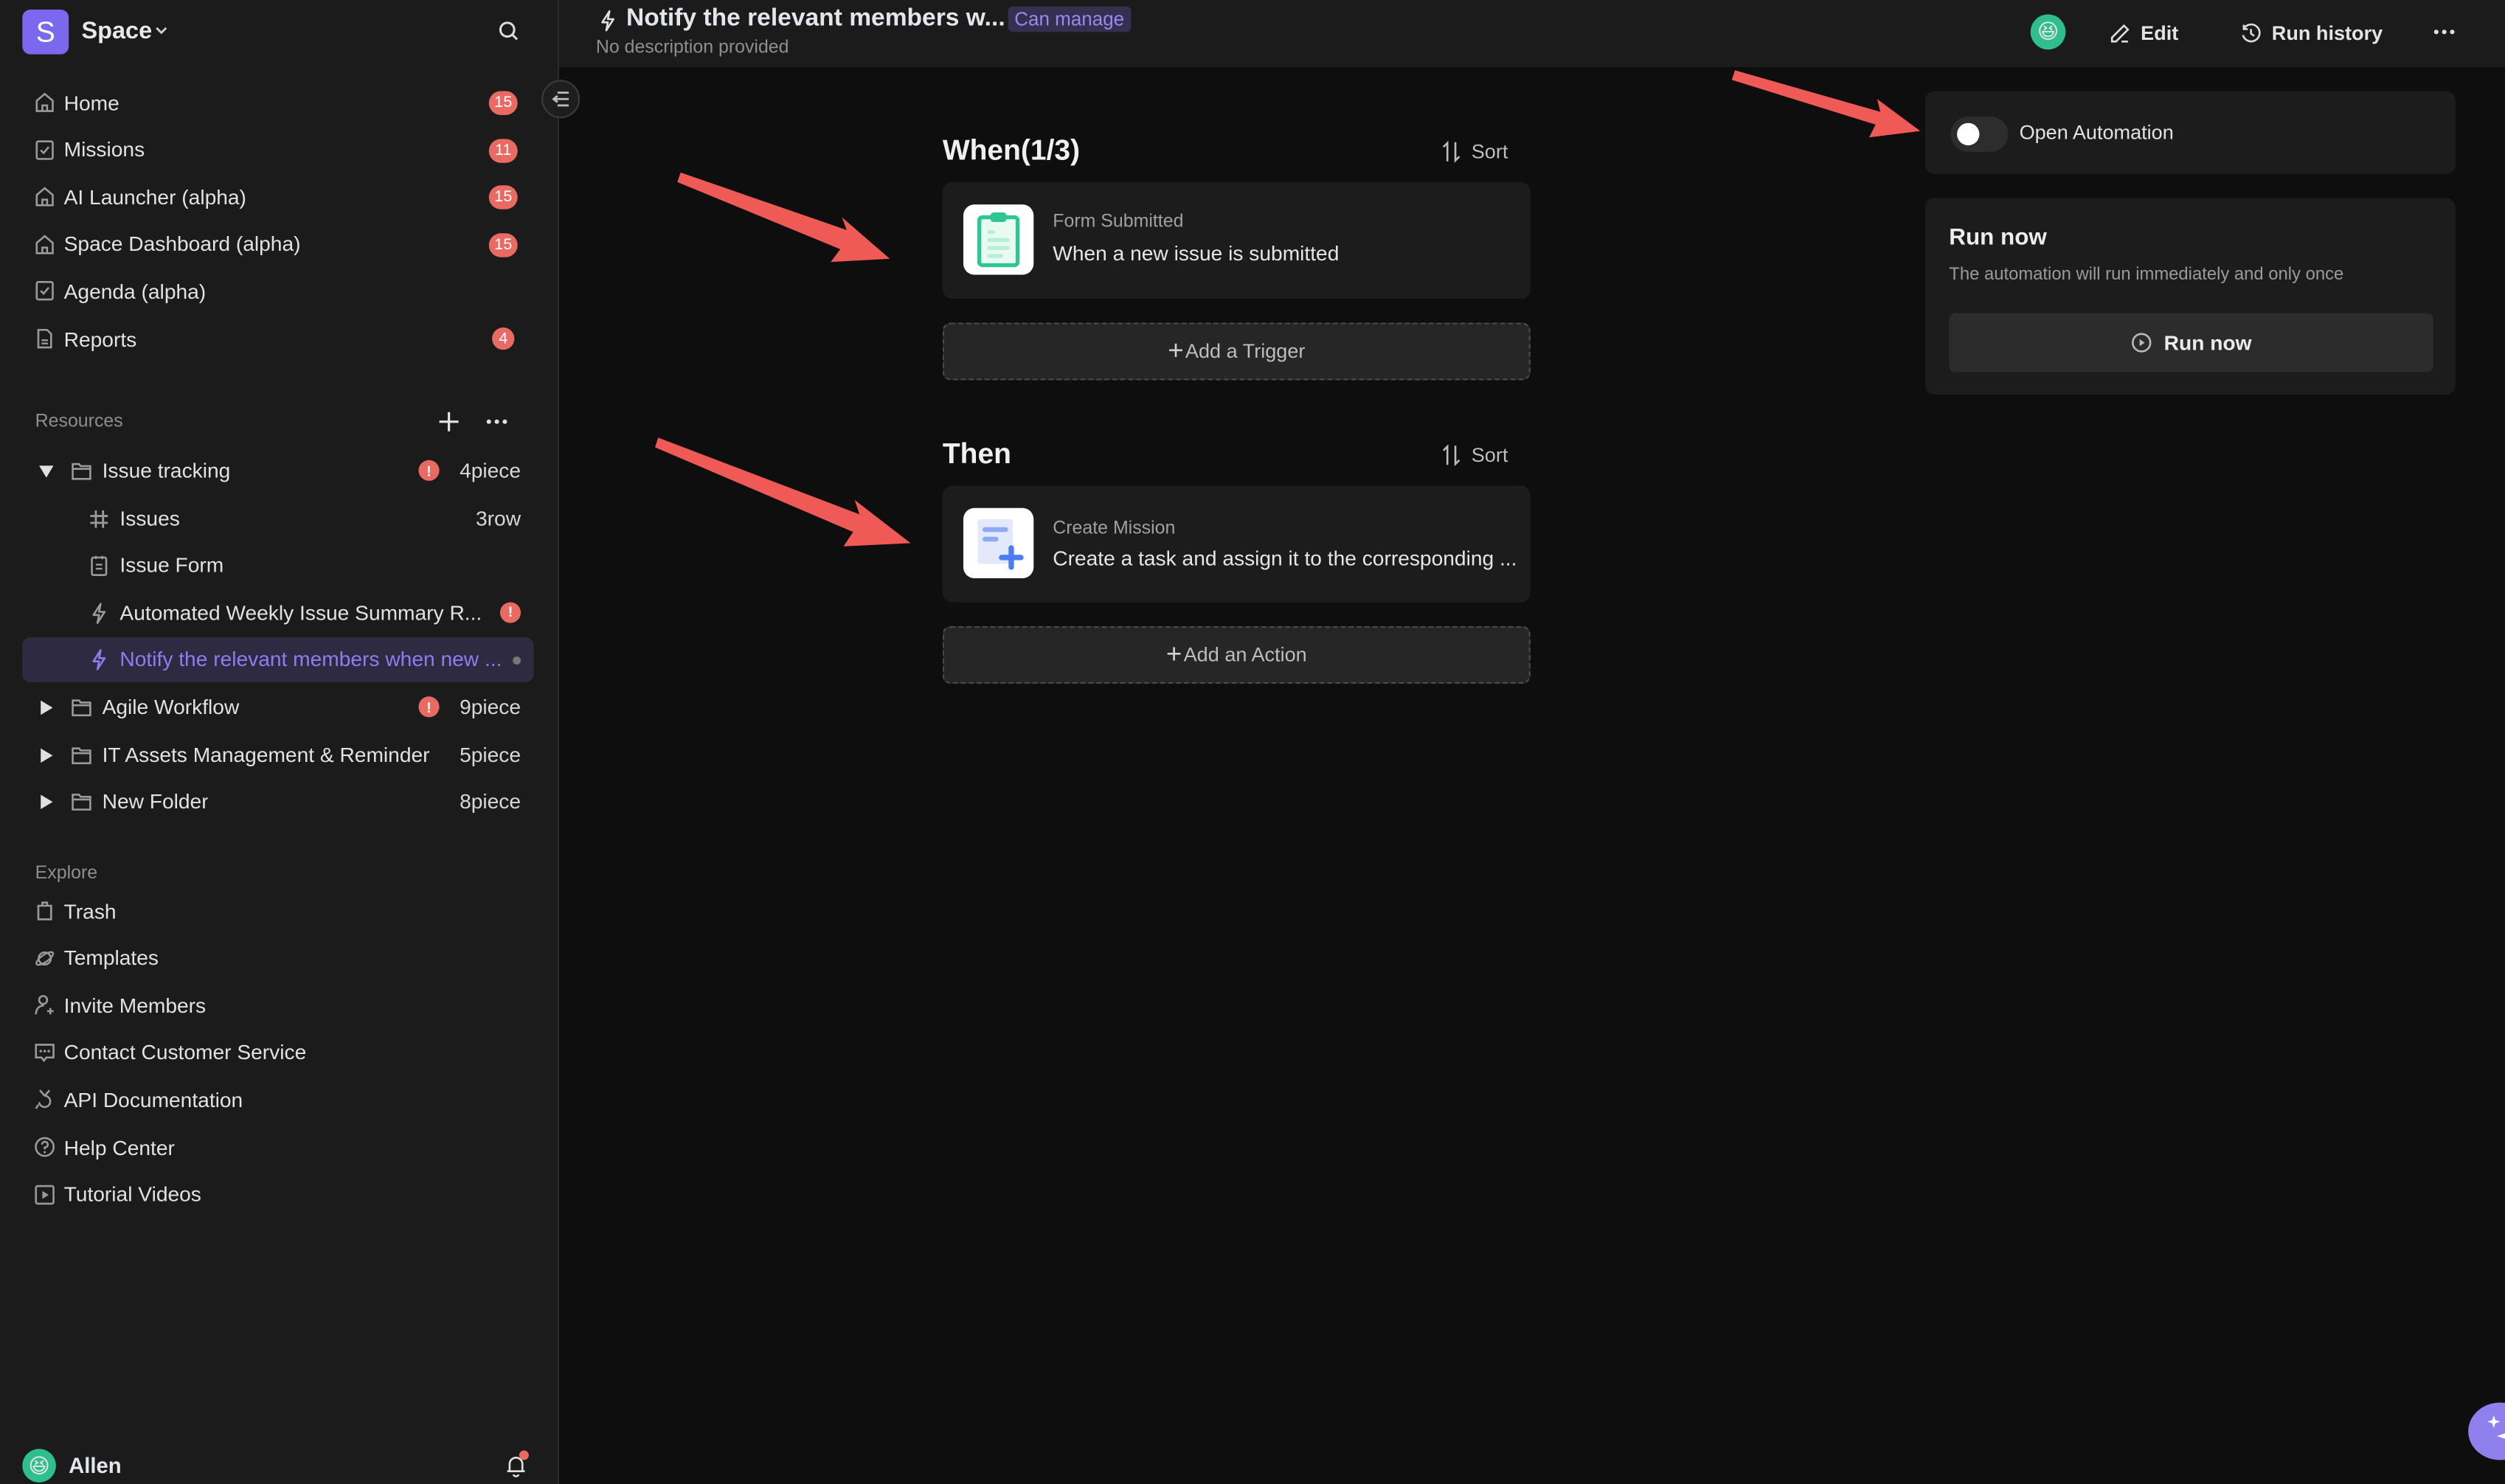 This screenshot has height=1484, width=2505. I want to click on status-dot, so click(518, 660).